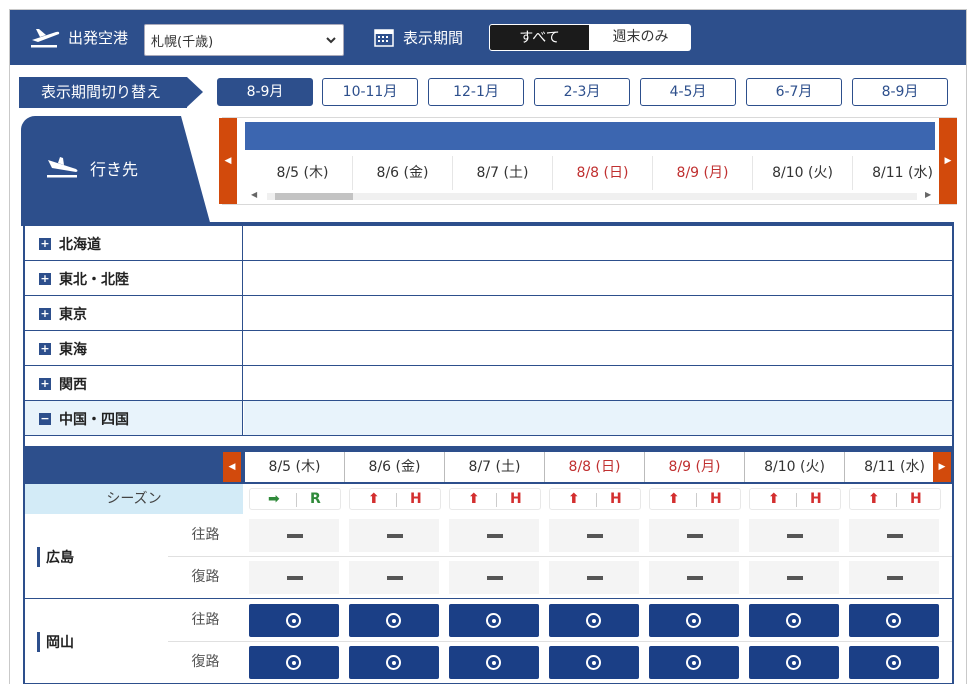 The height and width of the screenshot is (684, 976). Describe the element at coordinates (96, 641) in the screenshot. I see `city-name-cell: 岡山` at that location.